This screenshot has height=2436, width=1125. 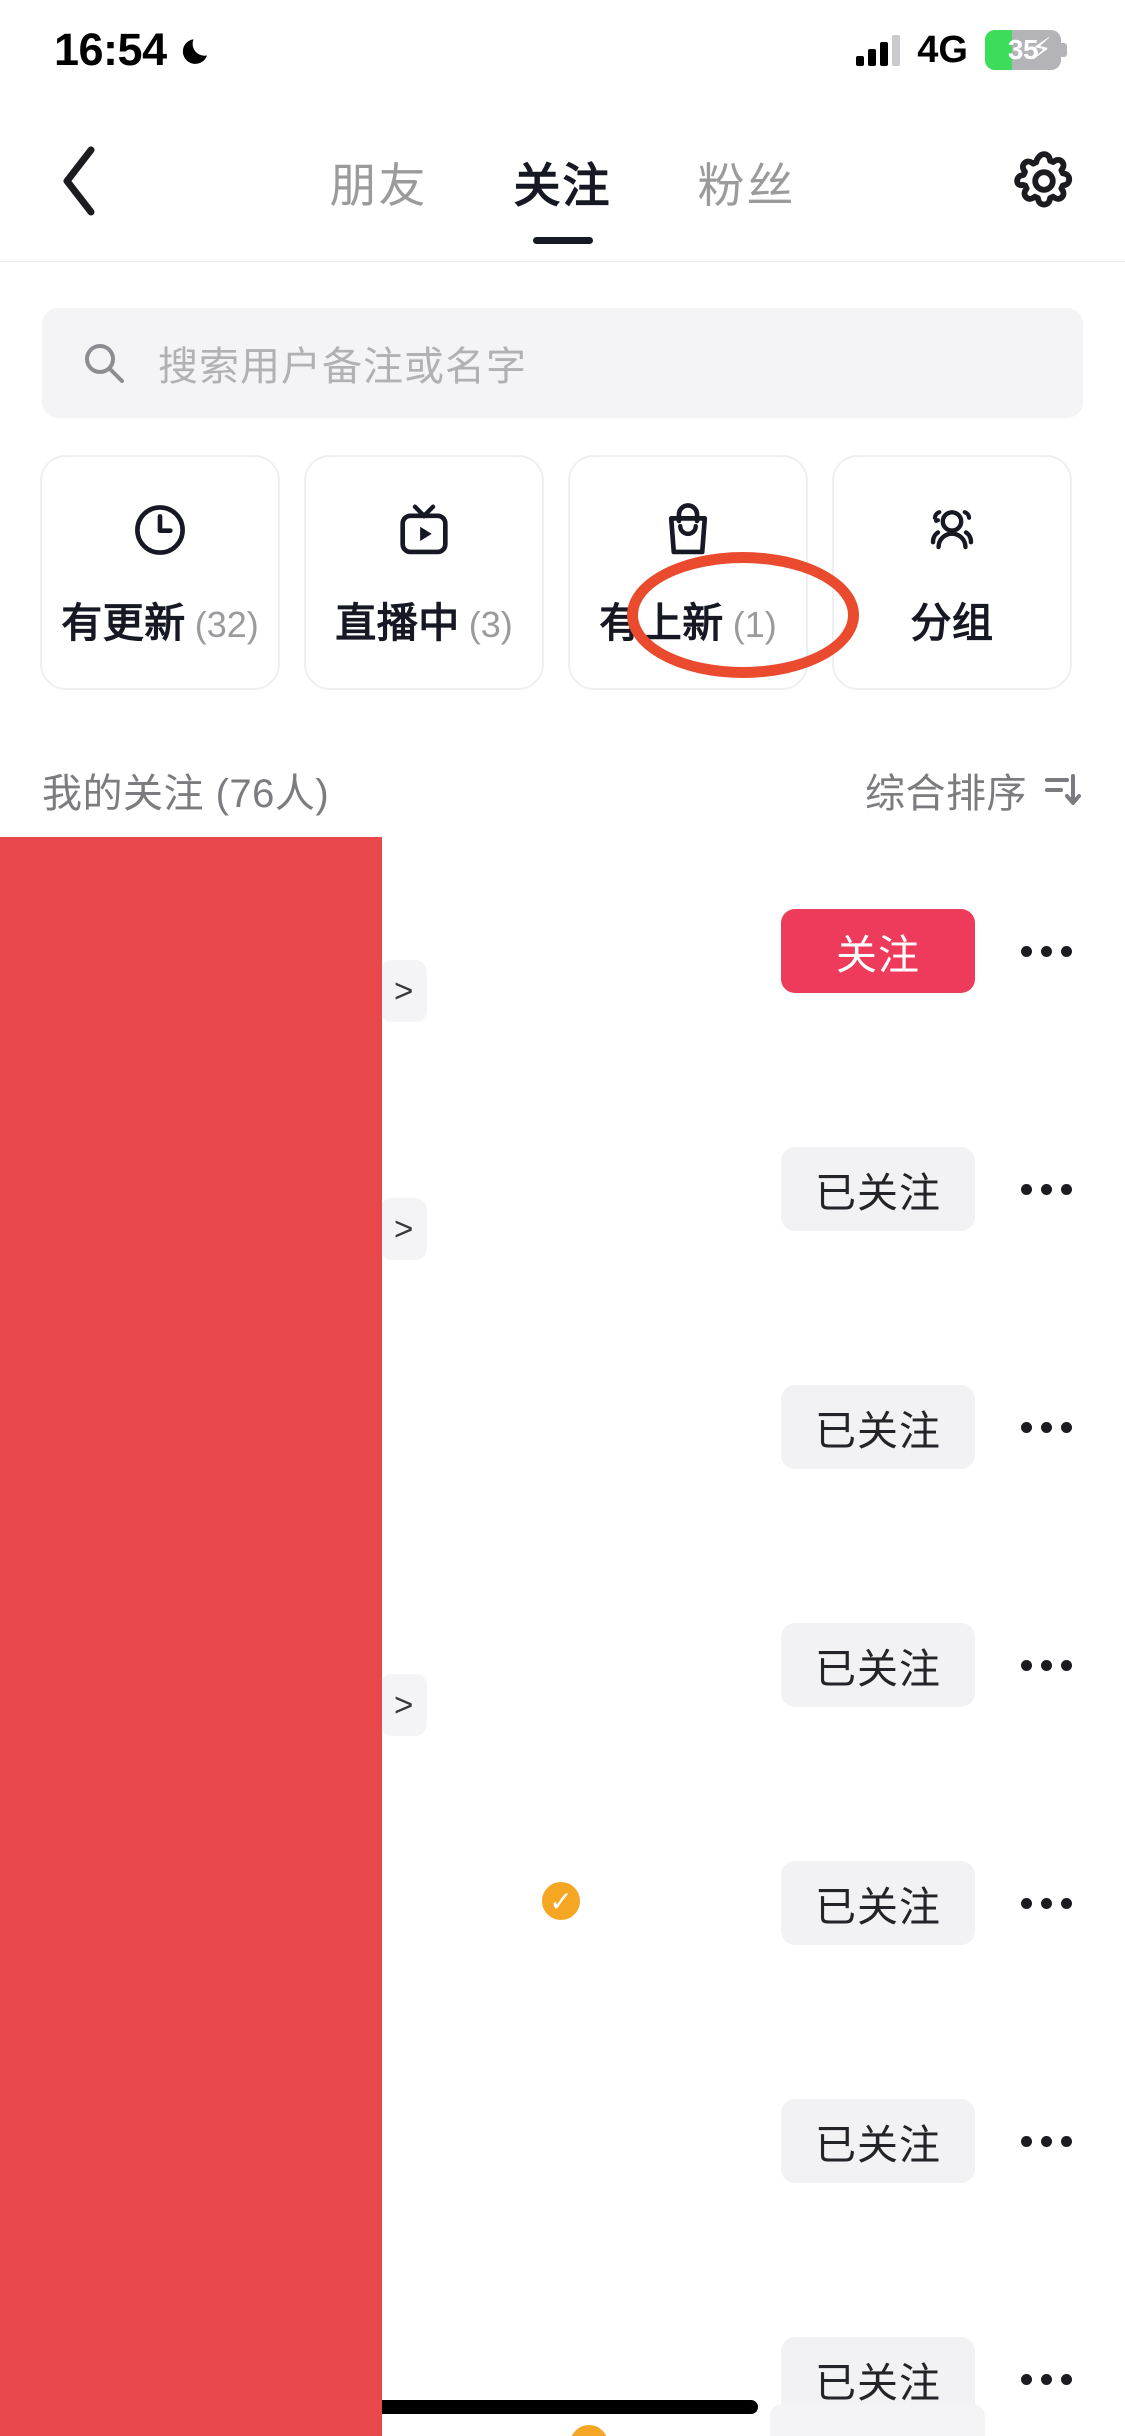 I want to click on status-bar-left: 16:54, so click(x=134, y=50).